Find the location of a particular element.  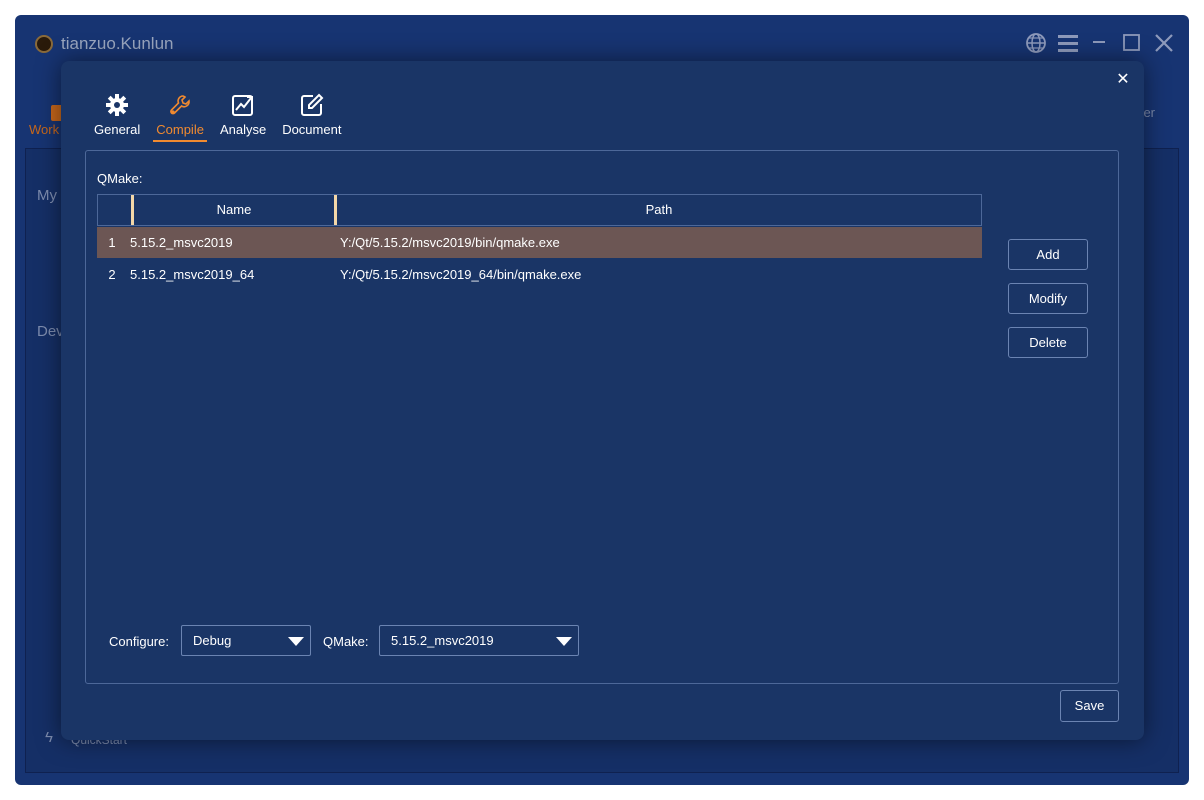

qmake-select: 5.15.2_msvc2019 is located at coordinates (479, 640).